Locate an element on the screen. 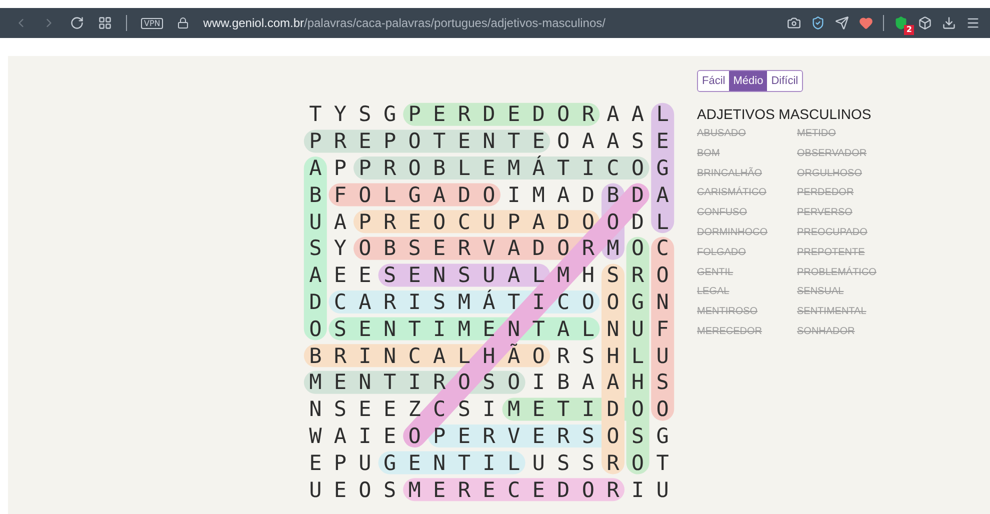 The height and width of the screenshot is (514, 990). grid-letter: H is located at coordinates (637, 382).